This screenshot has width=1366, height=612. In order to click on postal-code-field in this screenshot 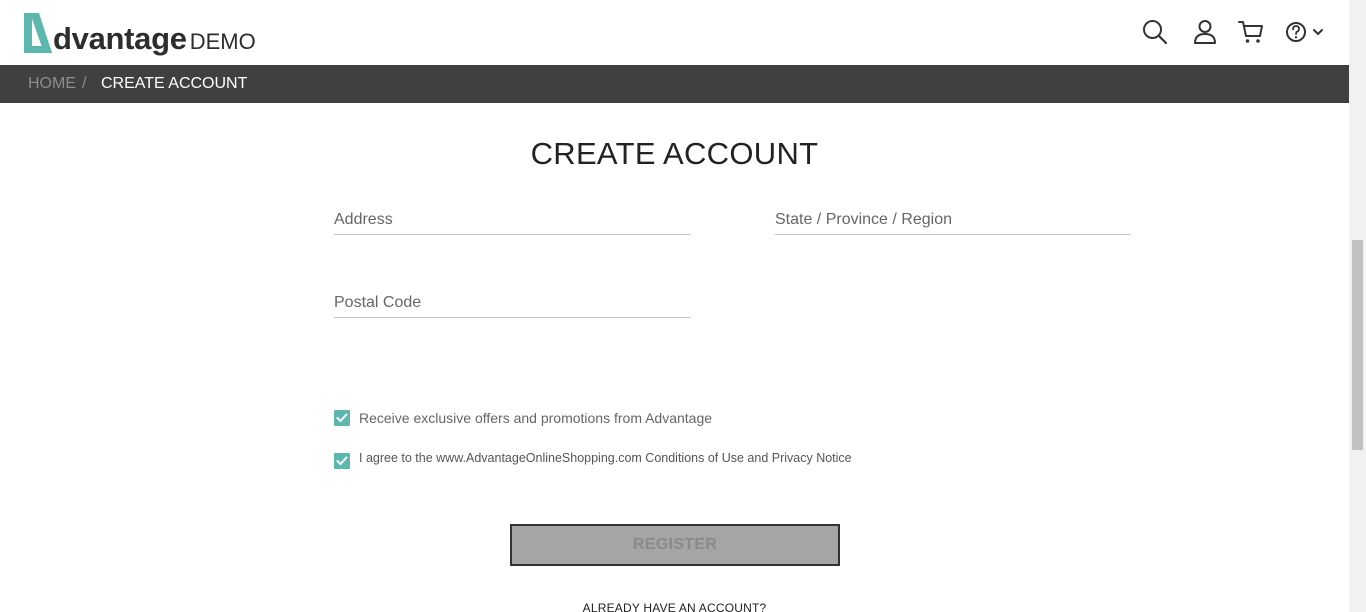, I will do `click(512, 303)`.